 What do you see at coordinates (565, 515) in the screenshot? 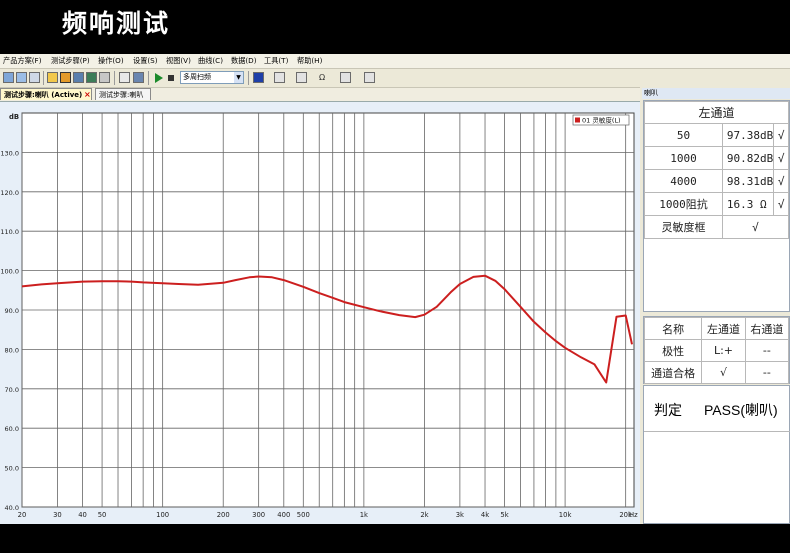
I see `x-tick-label: 10k` at bounding box center [565, 515].